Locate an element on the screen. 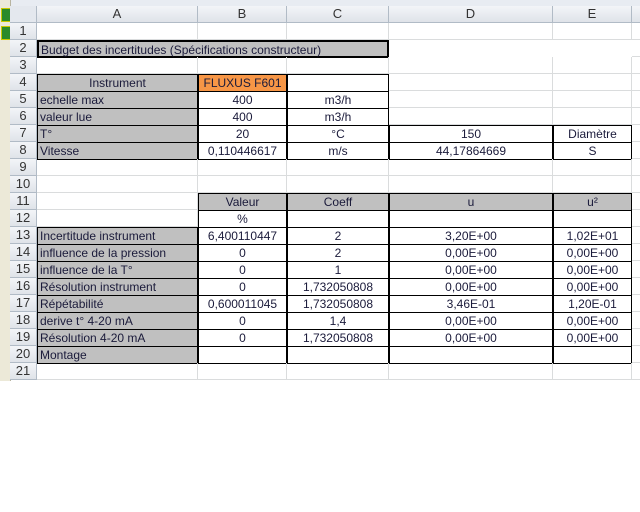  cell-F7 is located at coordinates (636, 133).